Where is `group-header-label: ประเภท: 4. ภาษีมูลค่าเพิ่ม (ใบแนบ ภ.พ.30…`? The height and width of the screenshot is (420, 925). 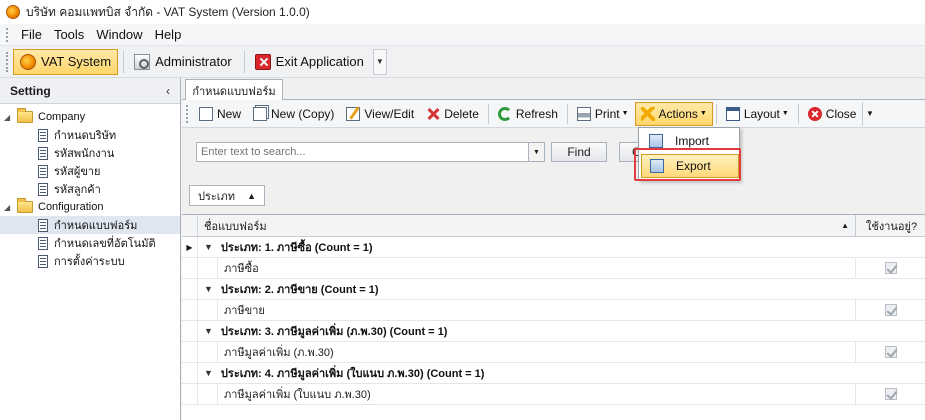
group-header-label: ประเภท: 4. ภาษีมูลค่าเพิ่ม (ใบแนบ ภ.พ.30… is located at coordinates (352, 374).